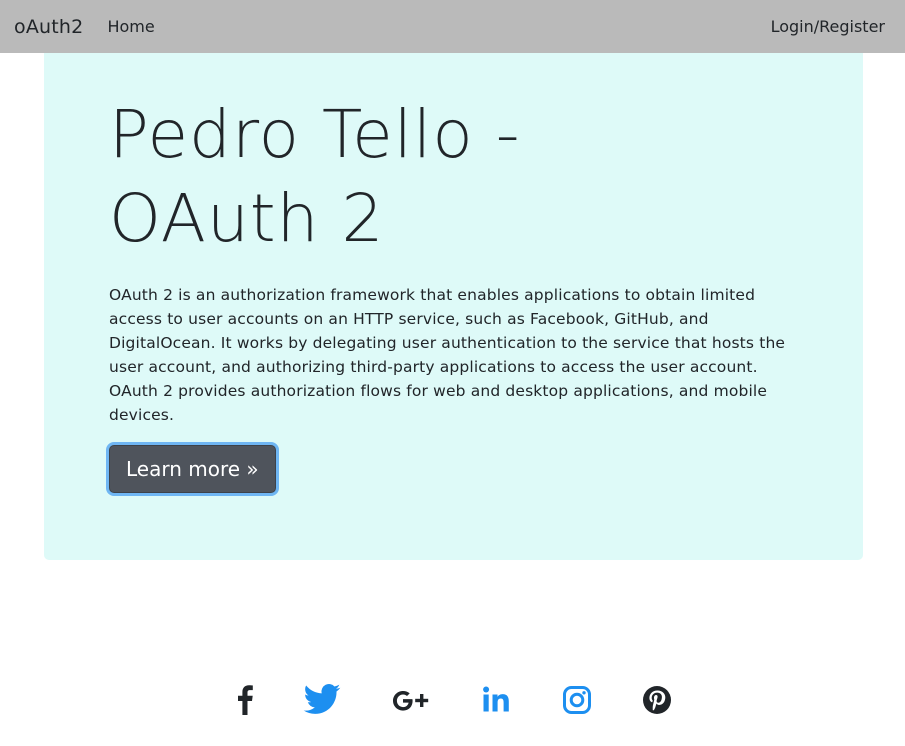 Image resolution: width=905 pixels, height=746 pixels. Describe the element at coordinates (48, 27) in the screenshot. I see `brand-link: oAuth2` at that location.